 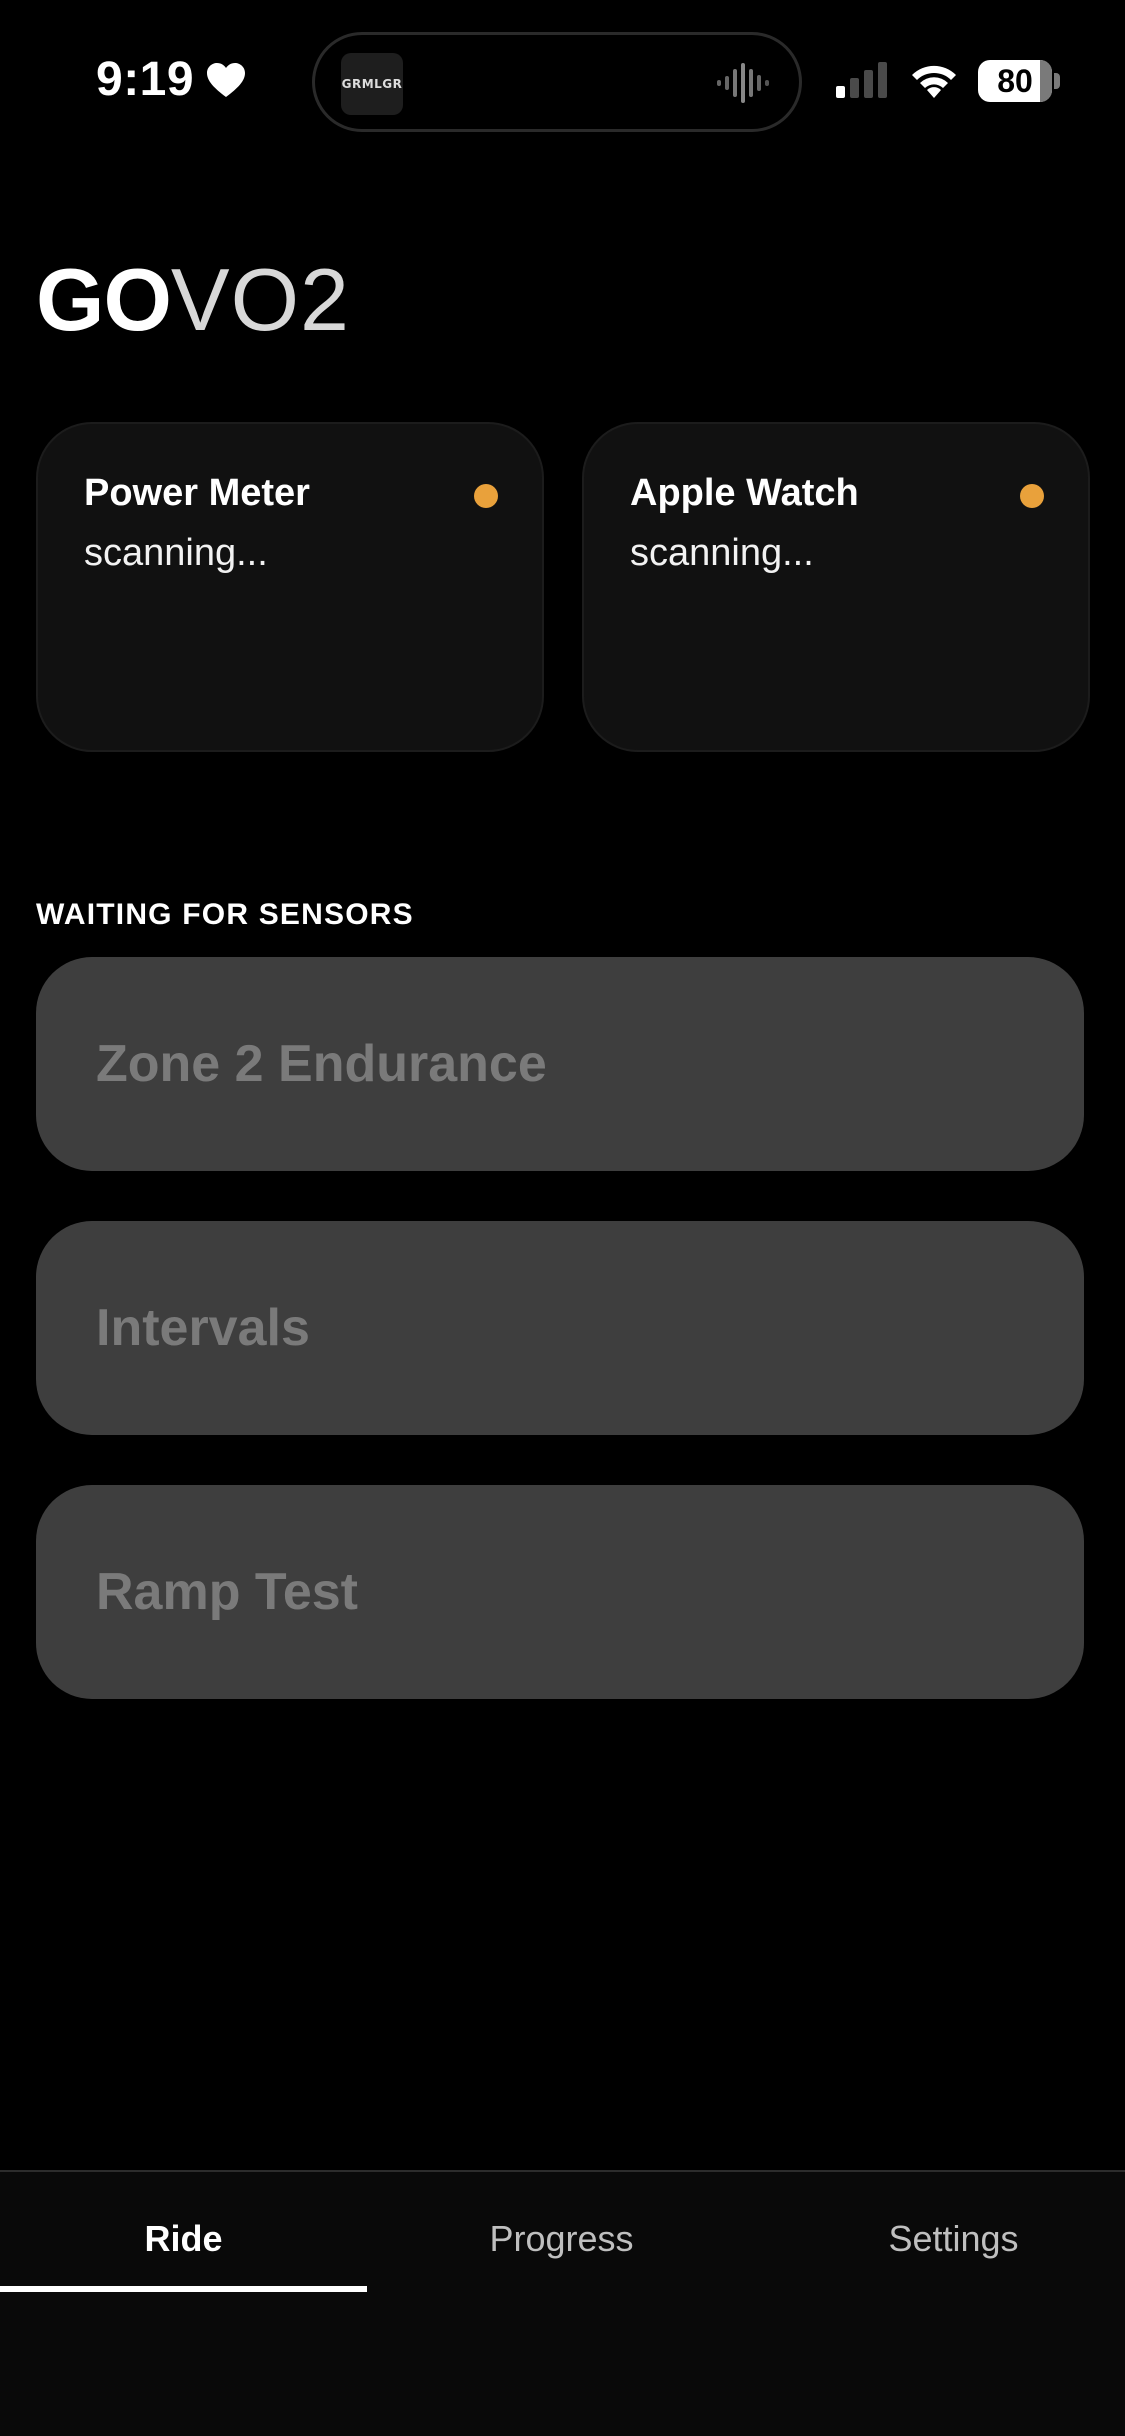 What do you see at coordinates (225, 914) in the screenshot?
I see `section-header: WAITING FOR SENSORS` at bounding box center [225, 914].